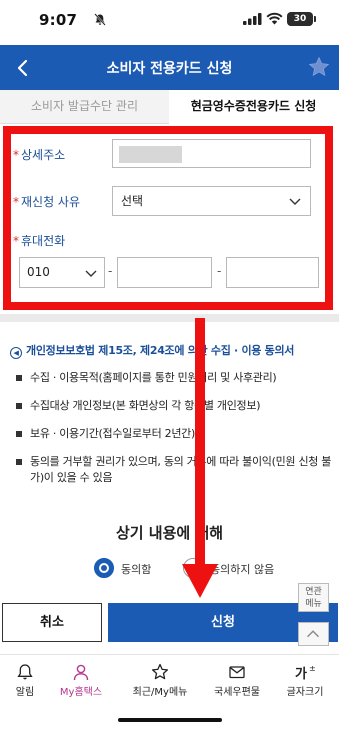 This screenshot has height=730, width=339. I want to click on status-time: 9:07, so click(58, 20).